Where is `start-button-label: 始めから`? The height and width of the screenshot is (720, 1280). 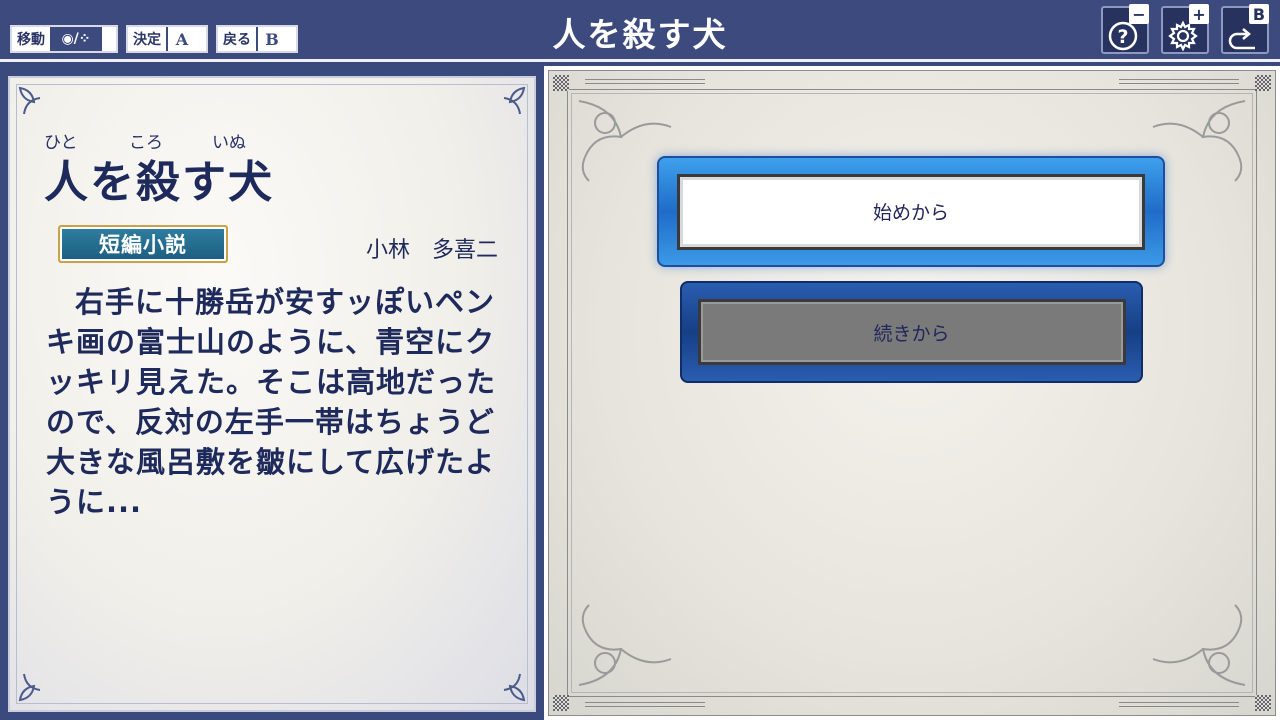 start-button-label: 始めから is located at coordinates (911, 211).